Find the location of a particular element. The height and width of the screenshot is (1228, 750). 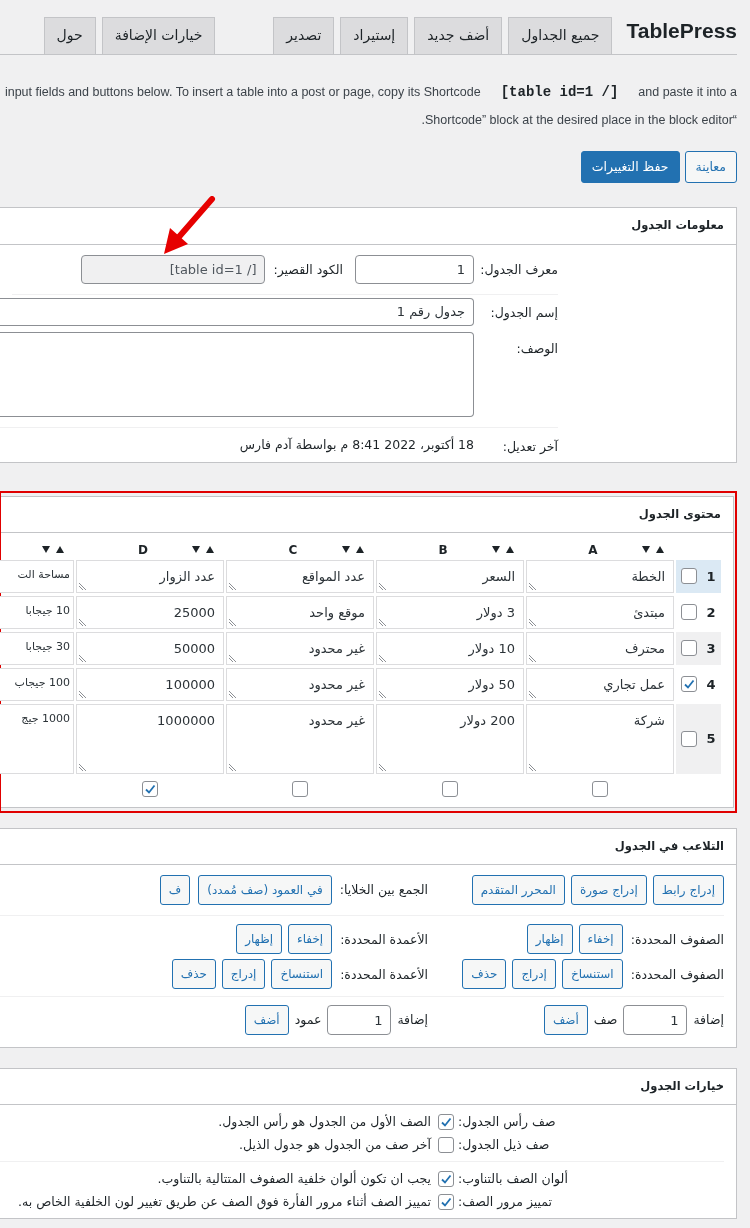

table-cell-field: شركة is located at coordinates (600, 738).